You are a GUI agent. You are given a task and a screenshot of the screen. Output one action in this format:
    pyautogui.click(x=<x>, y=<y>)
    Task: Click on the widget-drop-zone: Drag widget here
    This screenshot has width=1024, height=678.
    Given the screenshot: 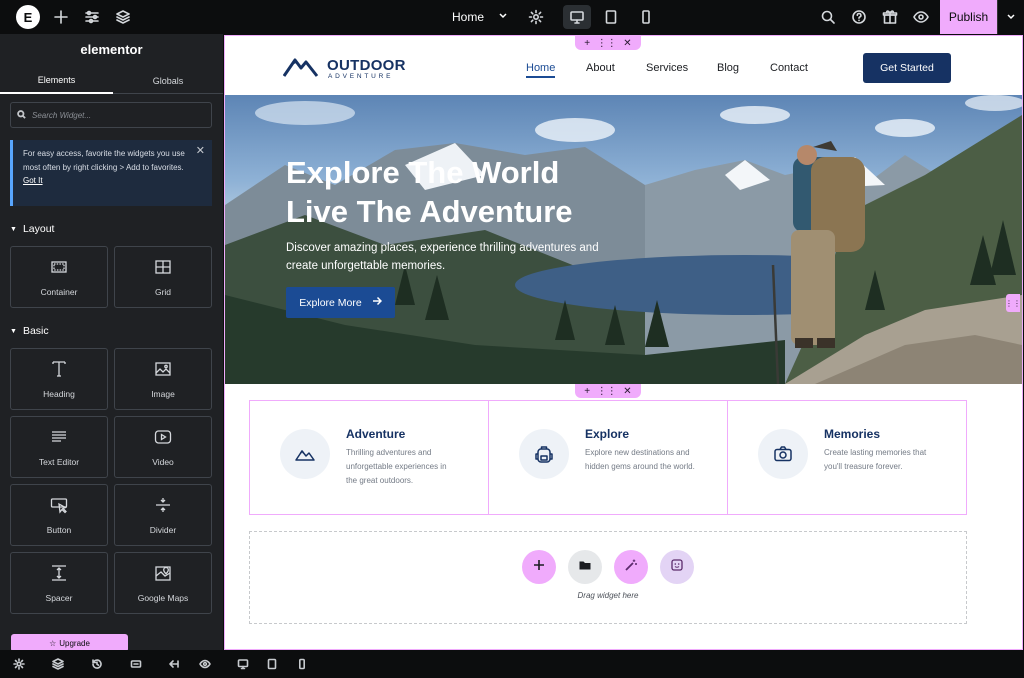 What is the action you would take?
    pyautogui.click(x=608, y=577)
    